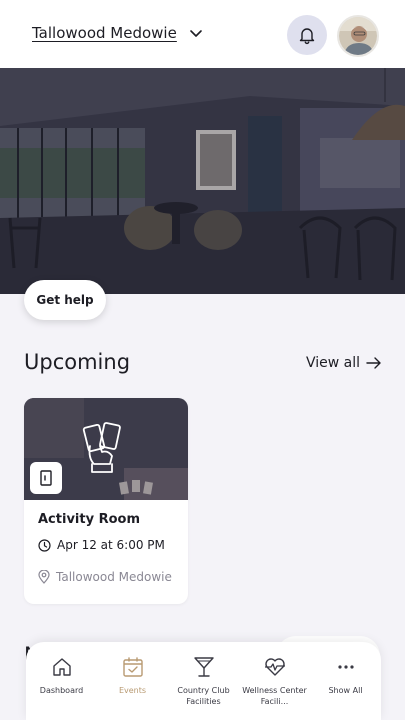  I want to click on profile-avatar, so click(358, 36).